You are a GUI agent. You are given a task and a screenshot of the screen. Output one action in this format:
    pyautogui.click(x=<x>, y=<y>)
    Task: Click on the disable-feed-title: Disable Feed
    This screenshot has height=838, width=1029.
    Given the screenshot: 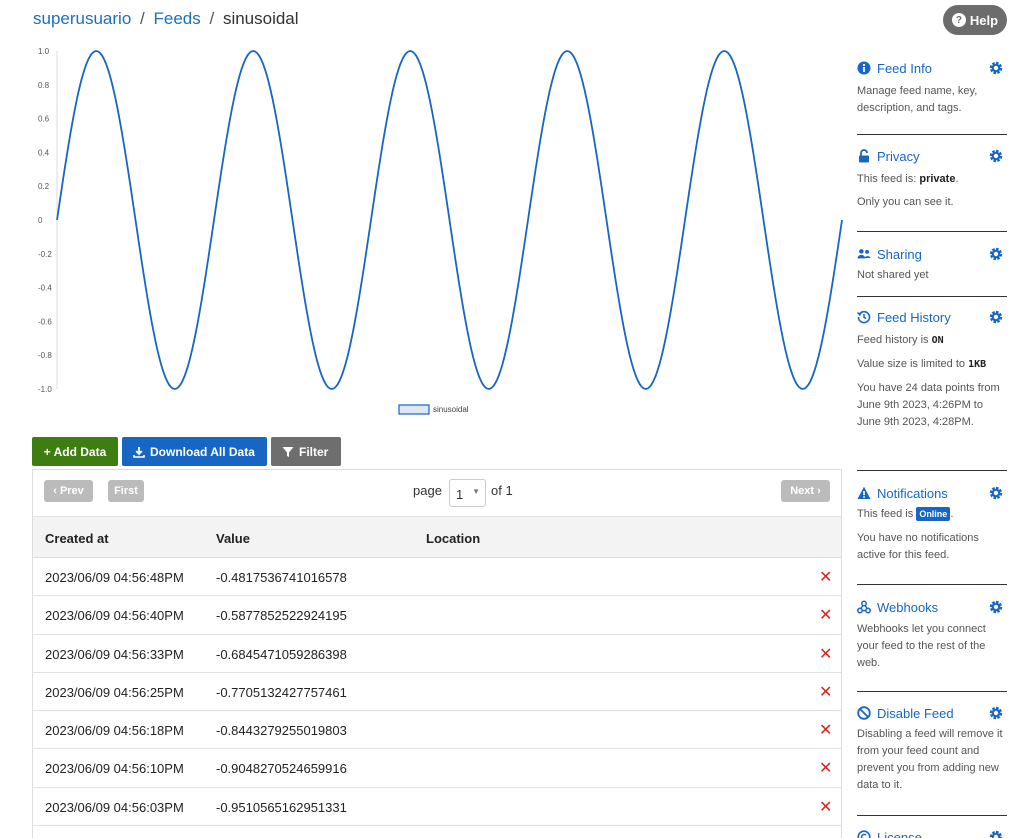 What is the action you would take?
    pyautogui.click(x=933, y=713)
    